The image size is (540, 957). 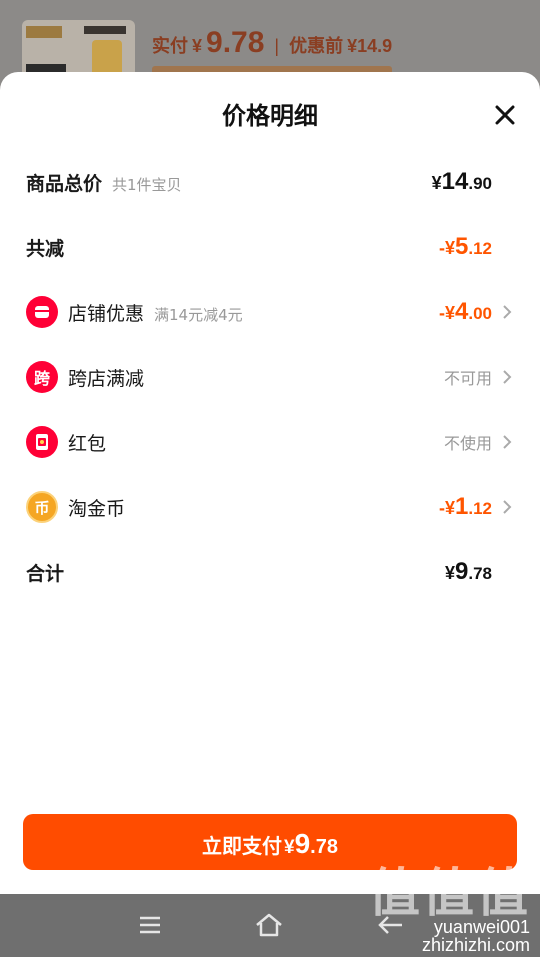 I want to click on reduction-label: 共减, so click(x=45, y=248).